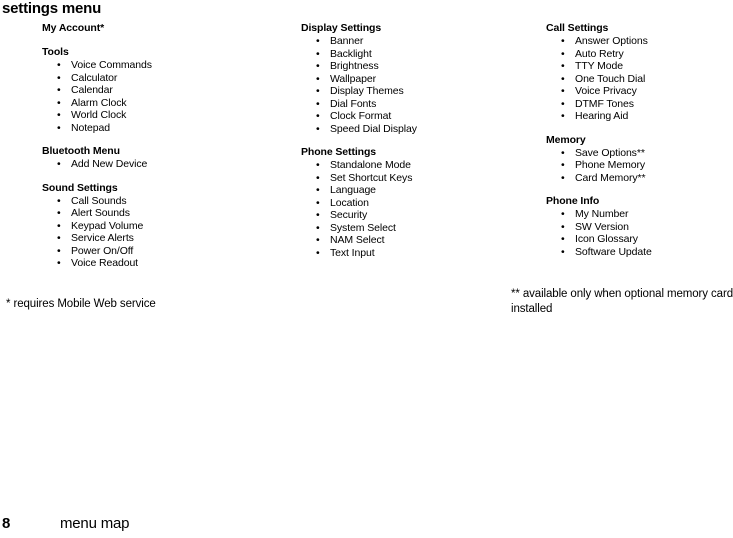 The width and height of the screenshot is (733, 538). What do you see at coordinates (416, 190) in the screenshot?
I see `menu-item: • Language` at bounding box center [416, 190].